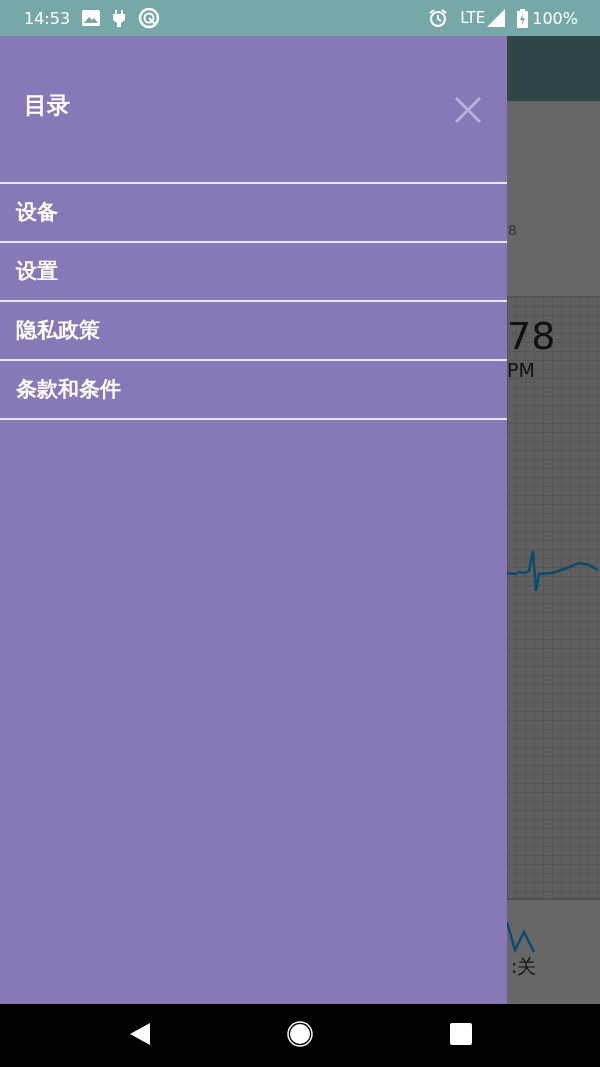 The image size is (600, 1067). I want to click on back-button, so click(139, 1035).